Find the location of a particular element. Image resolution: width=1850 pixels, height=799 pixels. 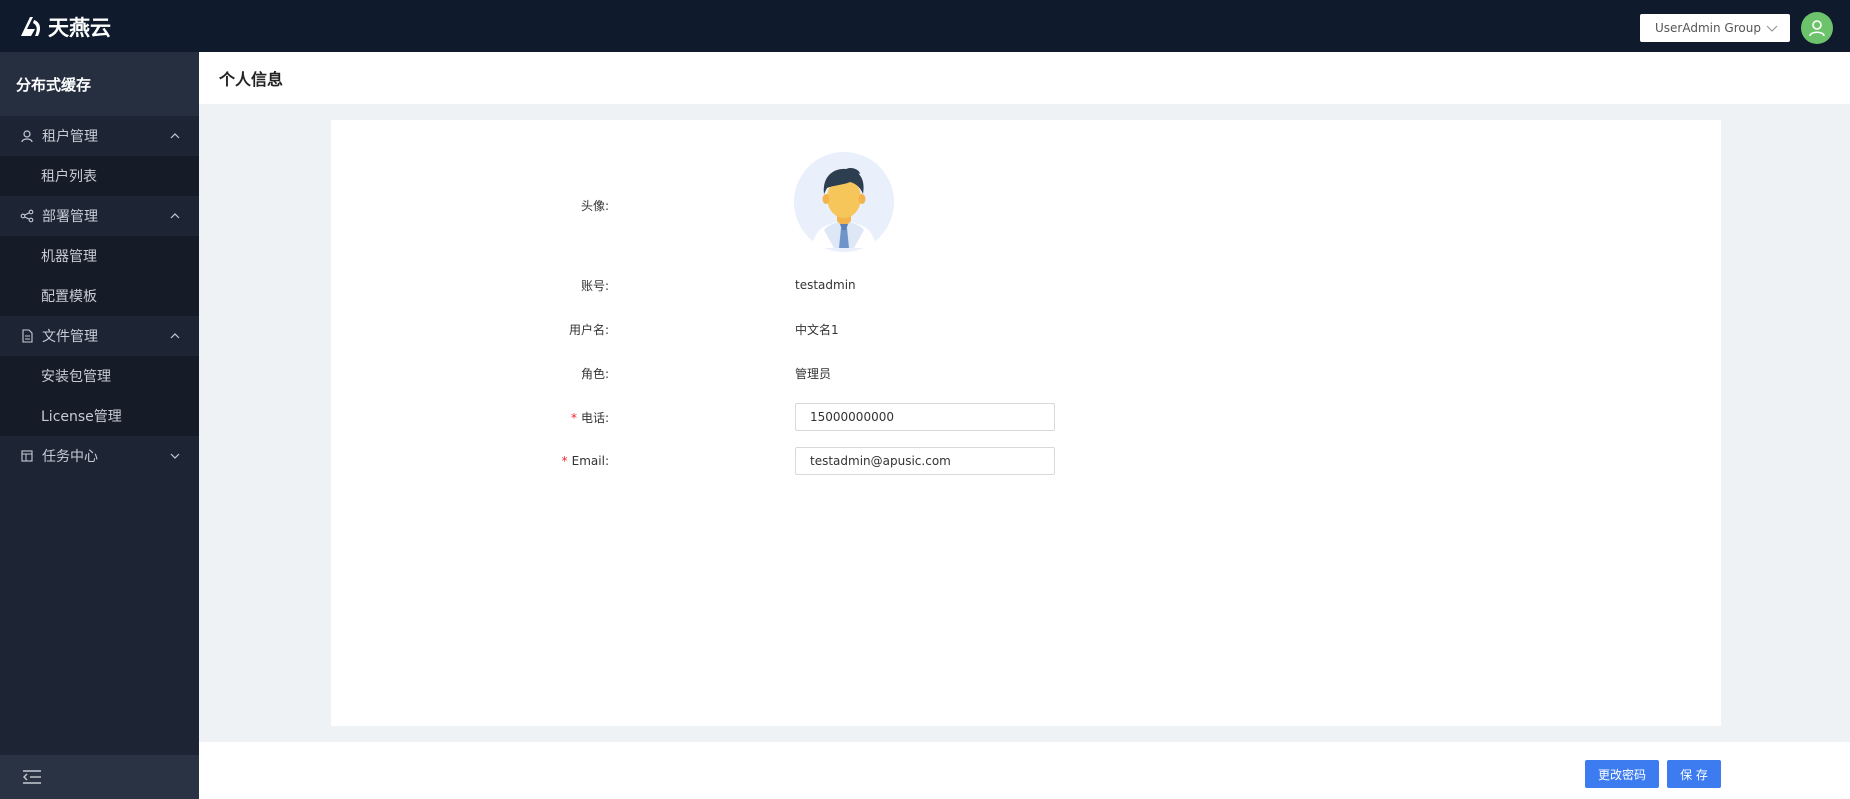

menu-fold-icon is located at coordinates (32, 777).